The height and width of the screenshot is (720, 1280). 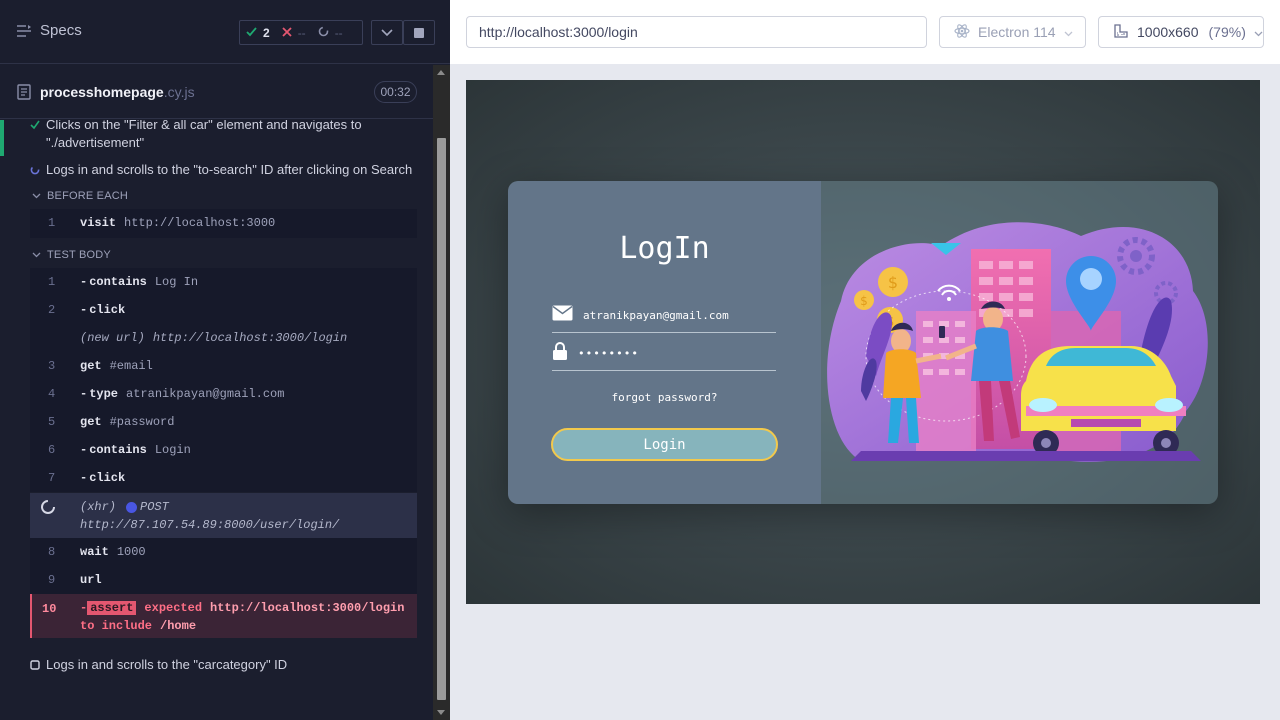 I want to click on status-dot-icon, so click(x=132, y=507).